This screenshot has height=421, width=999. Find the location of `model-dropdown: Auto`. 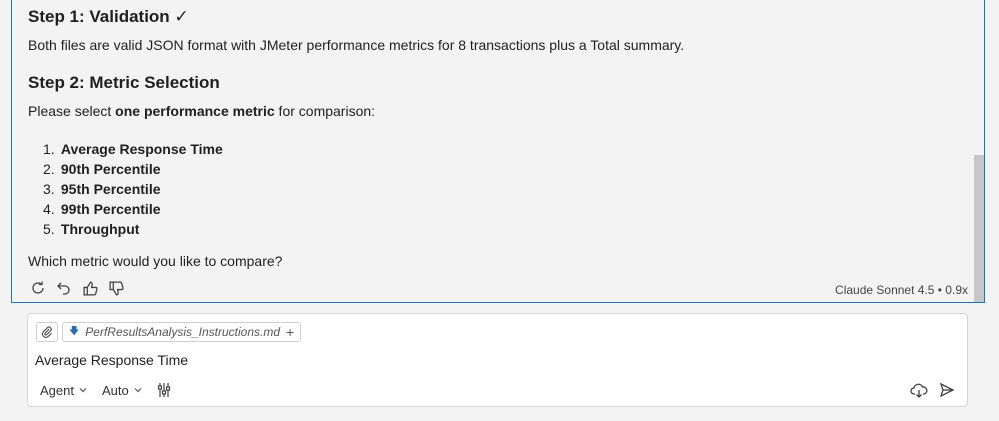

model-dropdown: Auto is located at coordinates (122, 390).